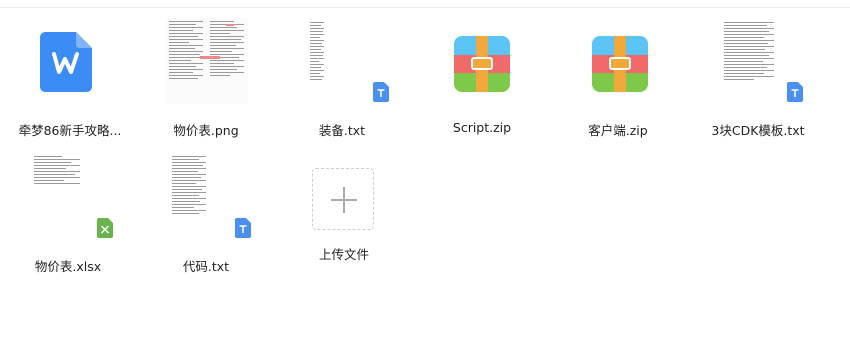 Image resolution: width=850 pixels, height=352 pixels. I want to click on file-item-price-png: 物价表.png, so click(203, 77).